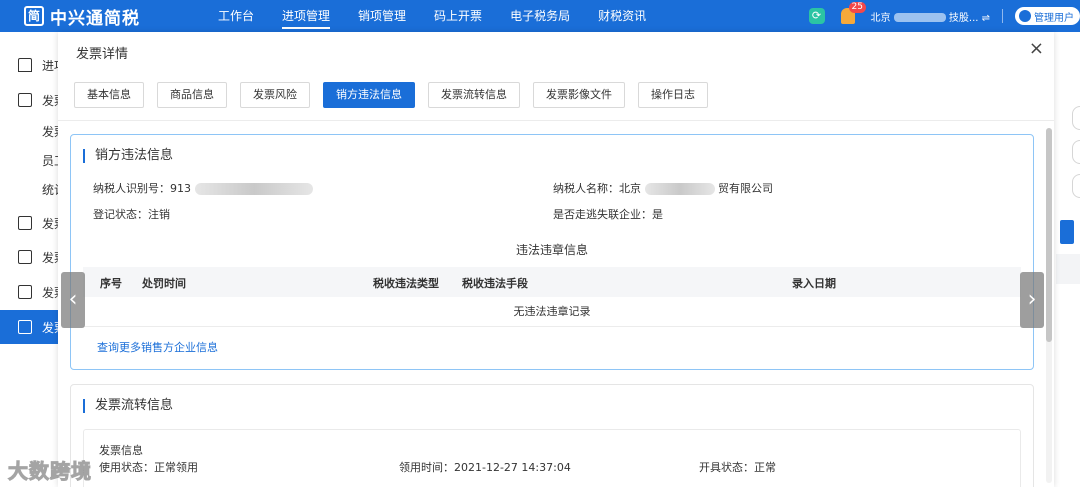 The image size is (1080, 487). I want to click on scrollbar-thumb, so click(1049, 235).